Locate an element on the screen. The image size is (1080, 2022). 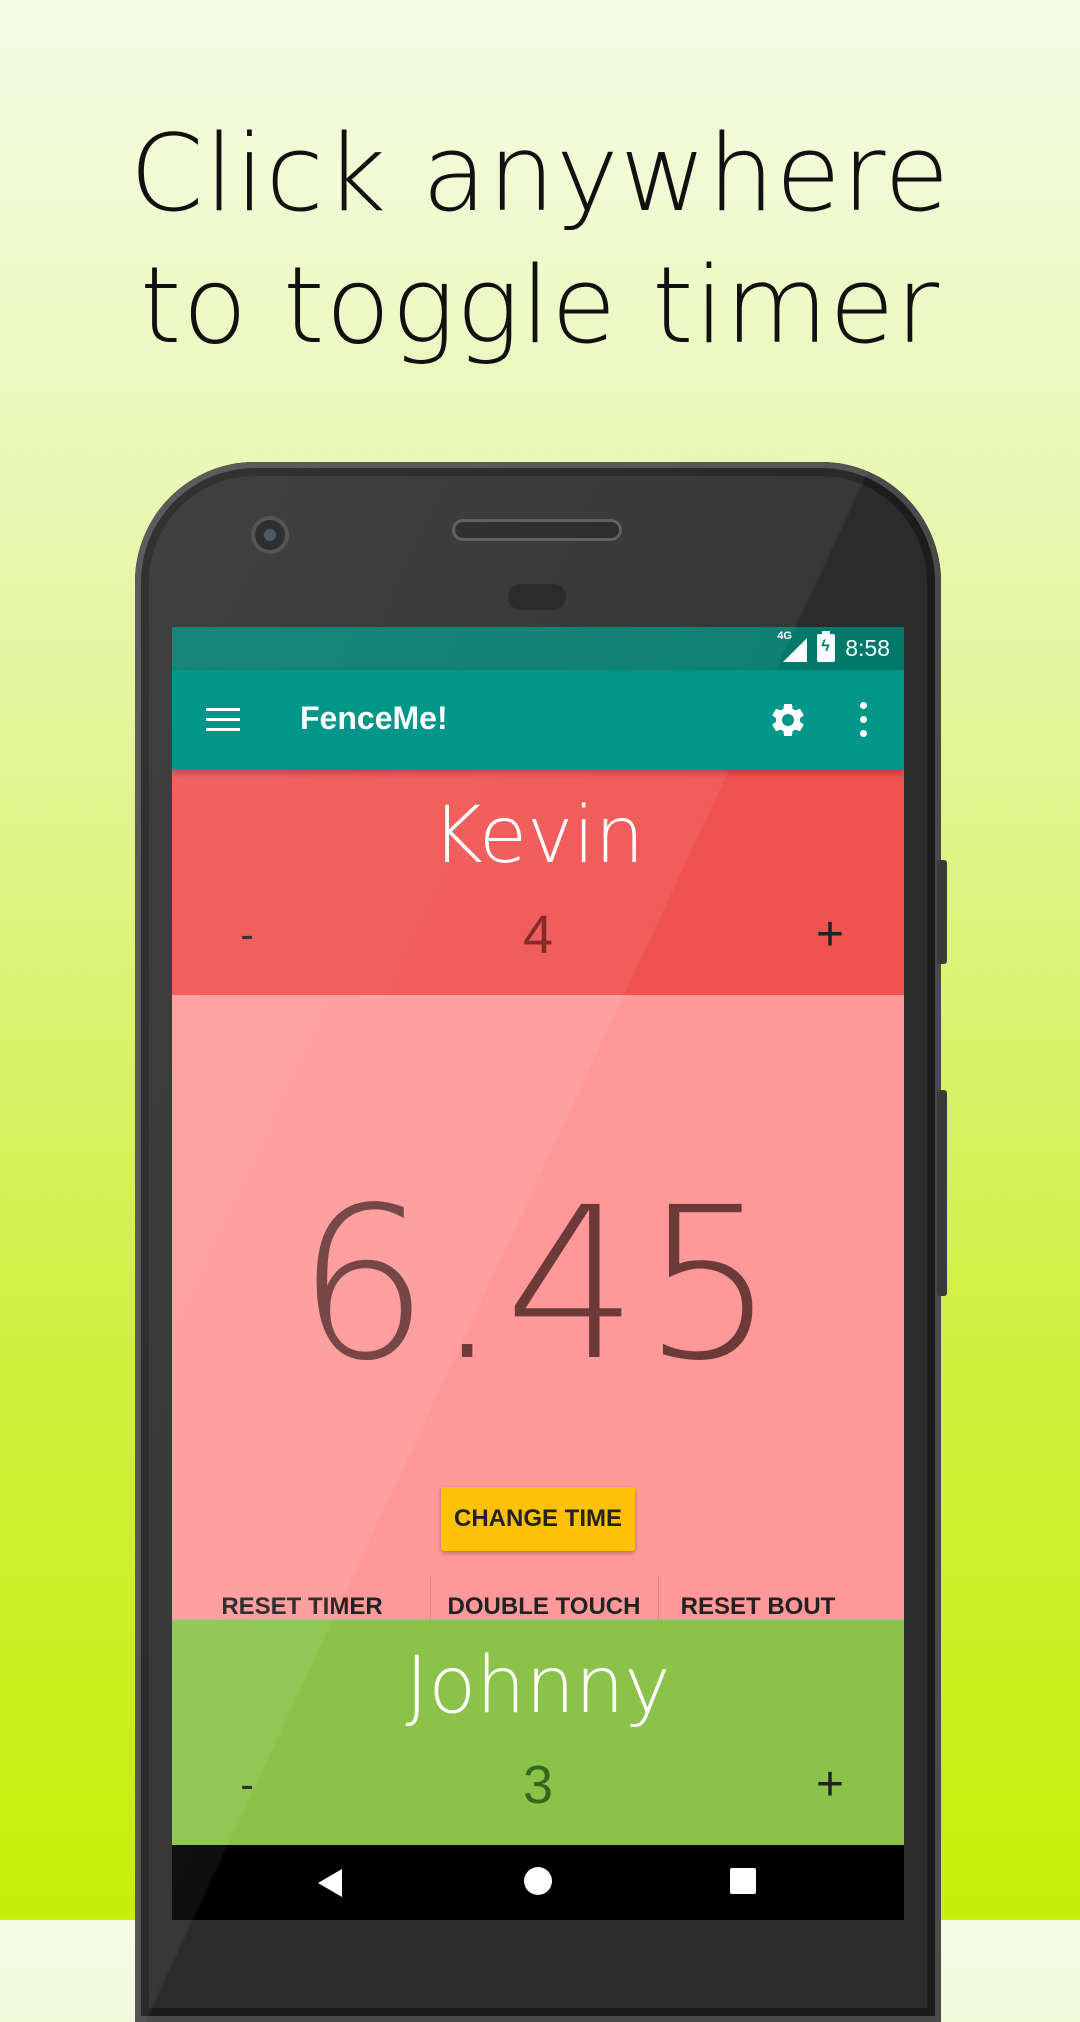
fencer-name-top: Kevin is located at coordinates (538, 836).